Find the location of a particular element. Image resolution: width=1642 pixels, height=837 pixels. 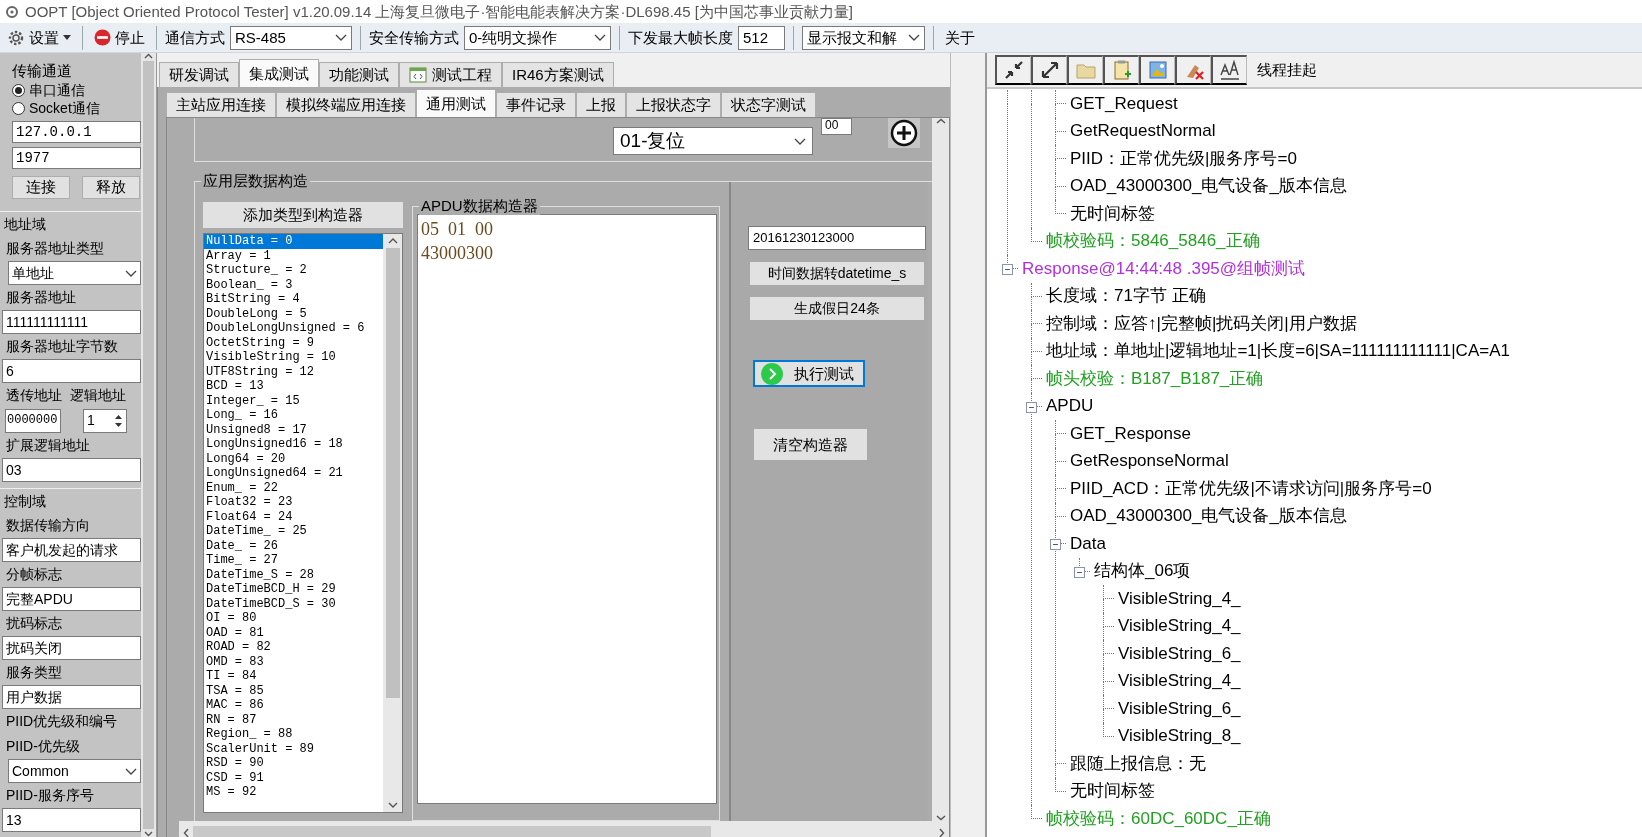

tree-node: VisibleString_8_ is located at coordinates (1378, 736).